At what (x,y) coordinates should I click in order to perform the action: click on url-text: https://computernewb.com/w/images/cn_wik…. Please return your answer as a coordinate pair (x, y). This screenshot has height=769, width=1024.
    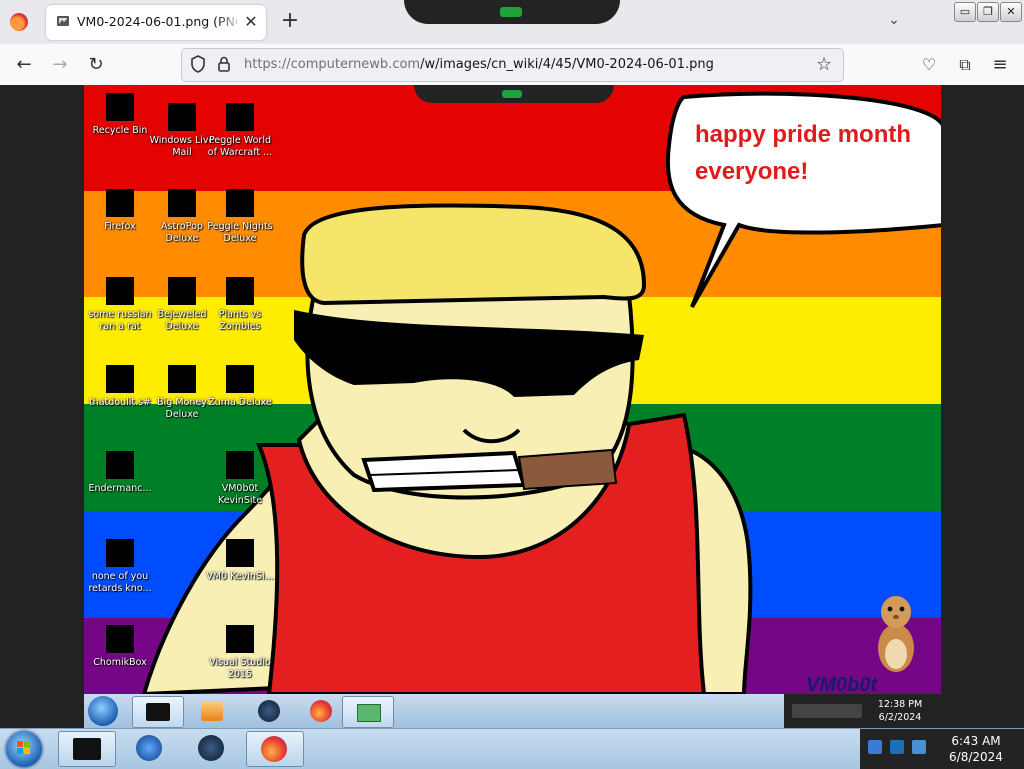
    Looking at the image, I should click on (479, 64).